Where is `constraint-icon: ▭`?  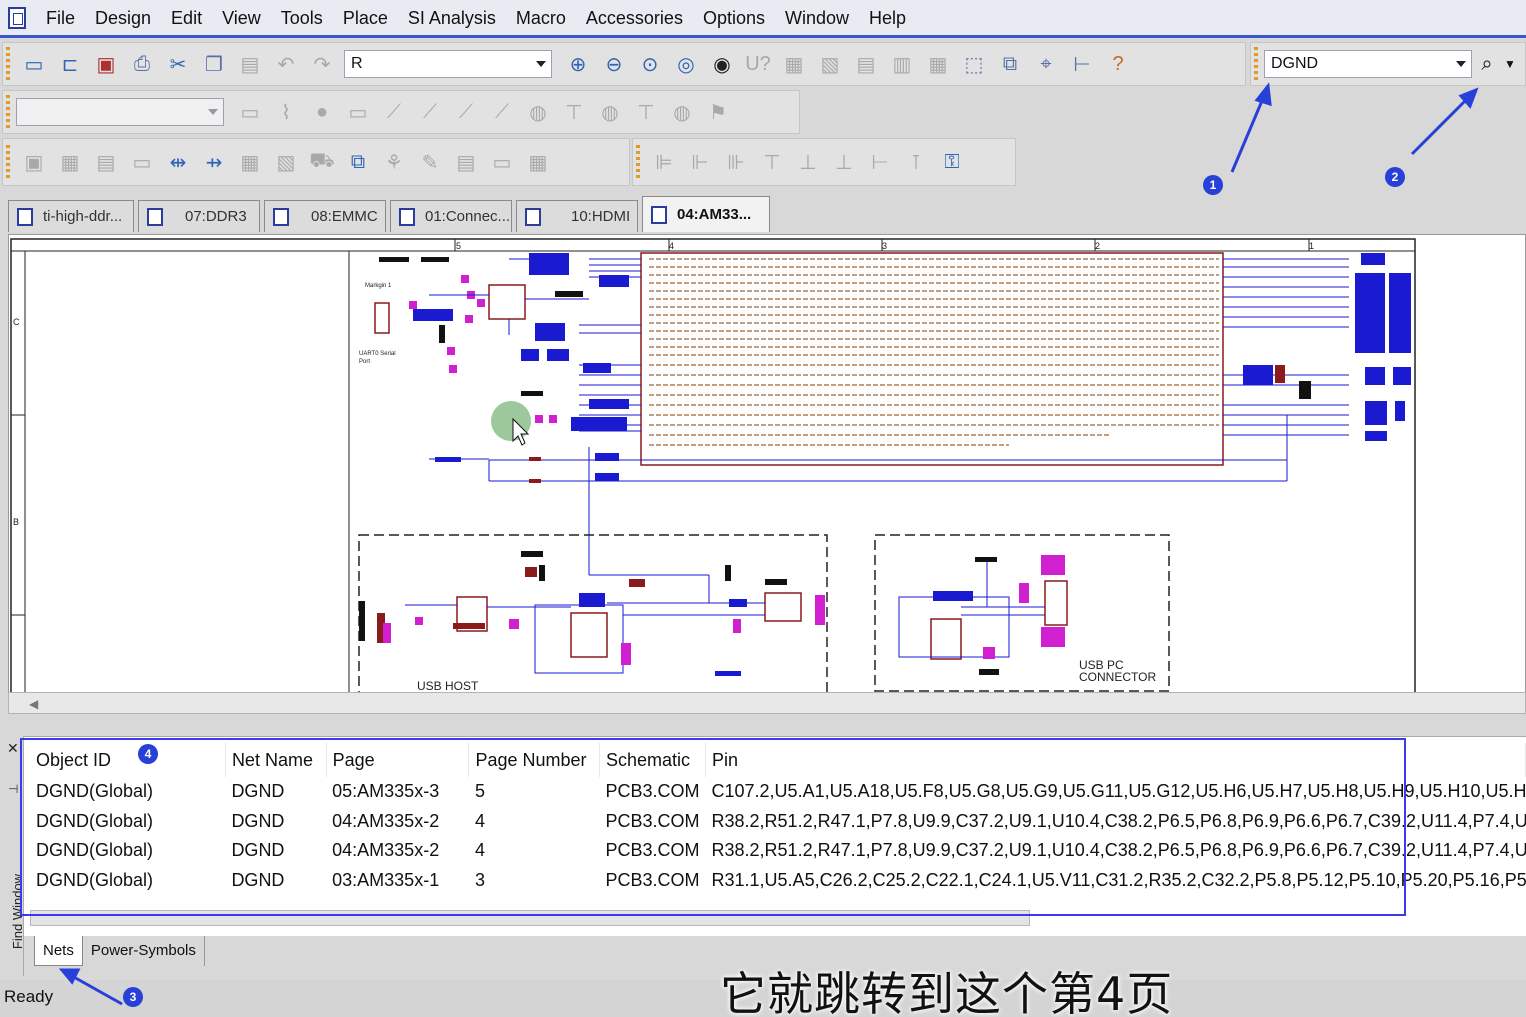 constraint-icon: ▭ is located at coordinates (142, 162).